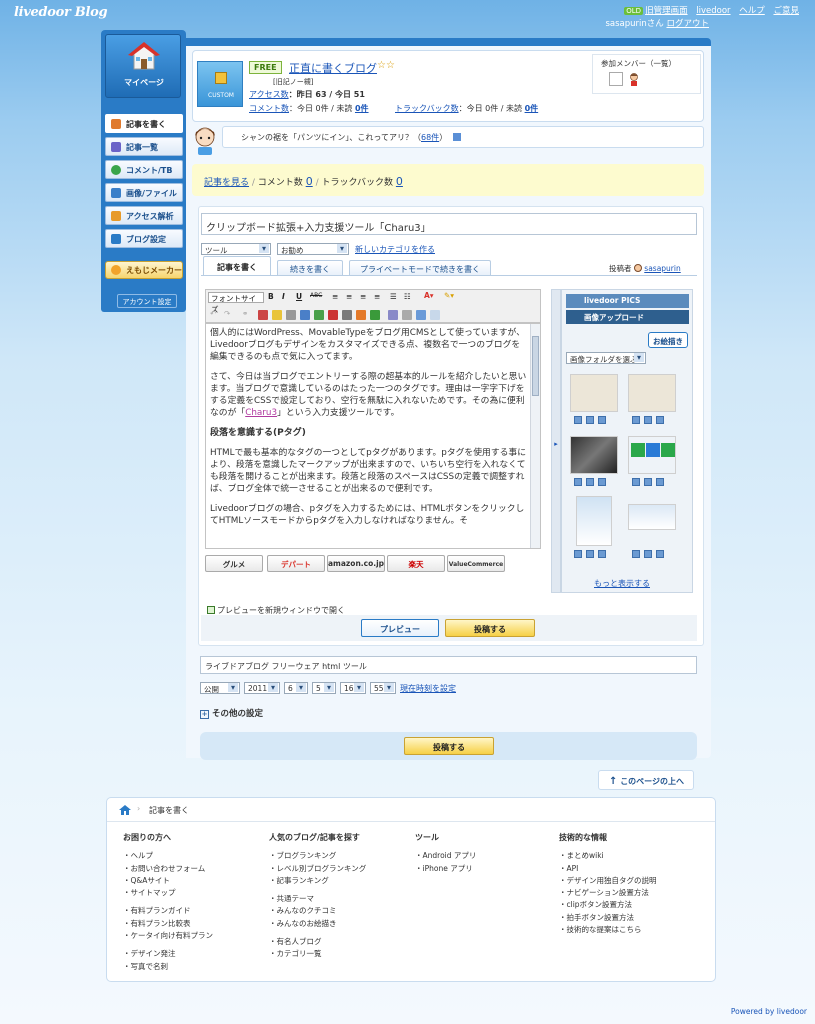 The image size is (815, 1024). What do you see at coordinates (429, 296) in the screenshot?
I see `text-color-icon: A▾` at bounding box center [429, 296].